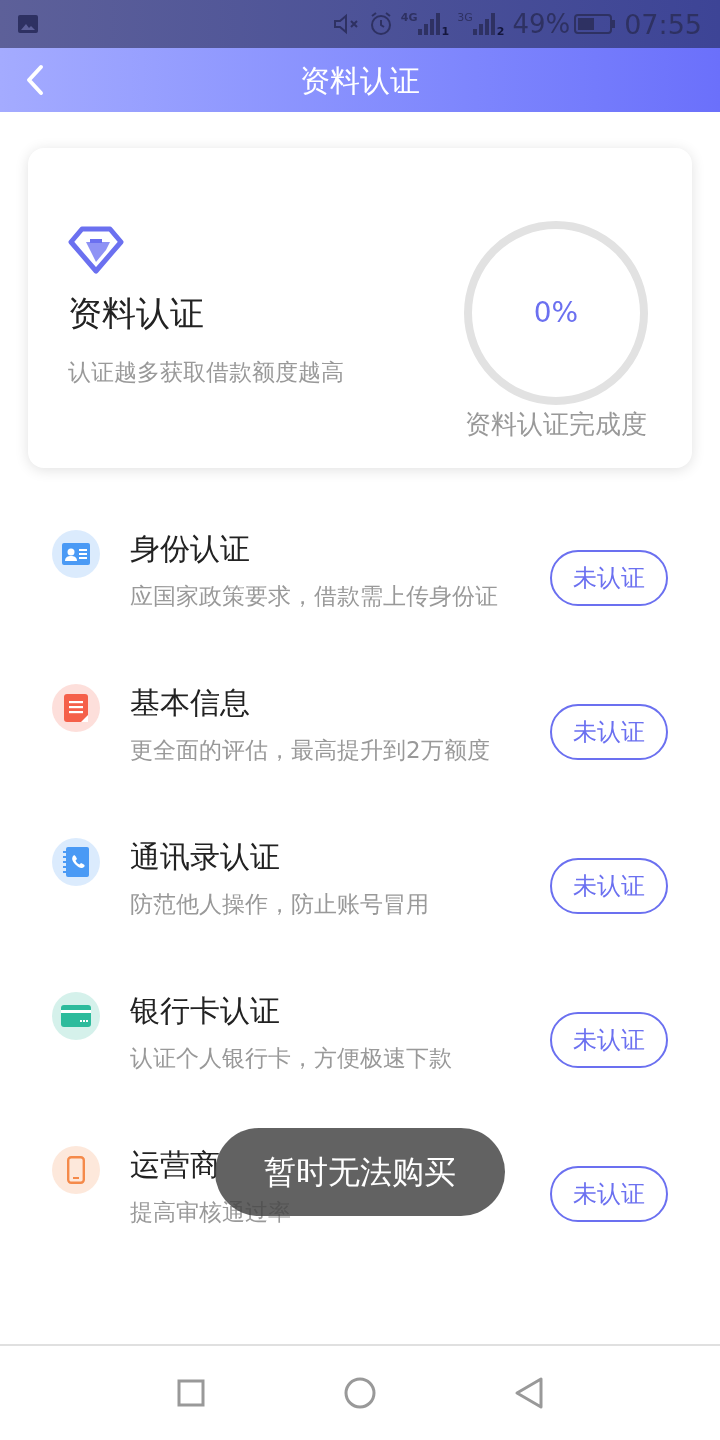 Image resolution: width=720 pixels, height=1440 pixels. What do you see at coordinates (136, 314) in the screenshot?
I see `card-title: 资料认证` at bounding box center [136, 314].